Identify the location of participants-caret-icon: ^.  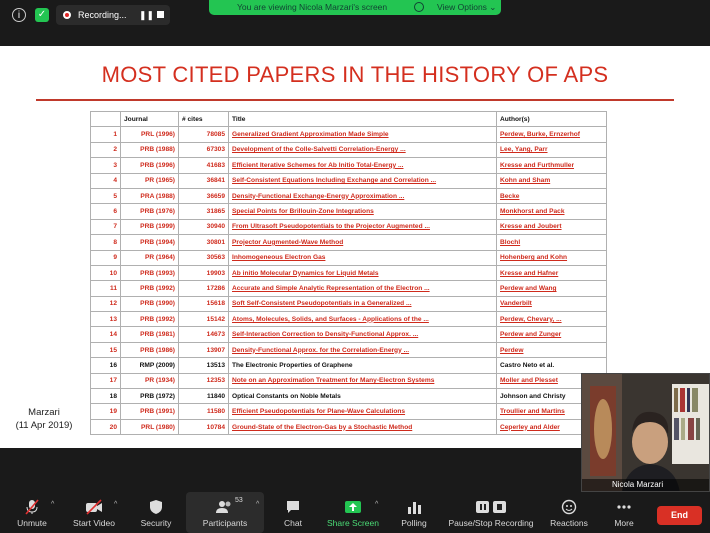
(257, 504).